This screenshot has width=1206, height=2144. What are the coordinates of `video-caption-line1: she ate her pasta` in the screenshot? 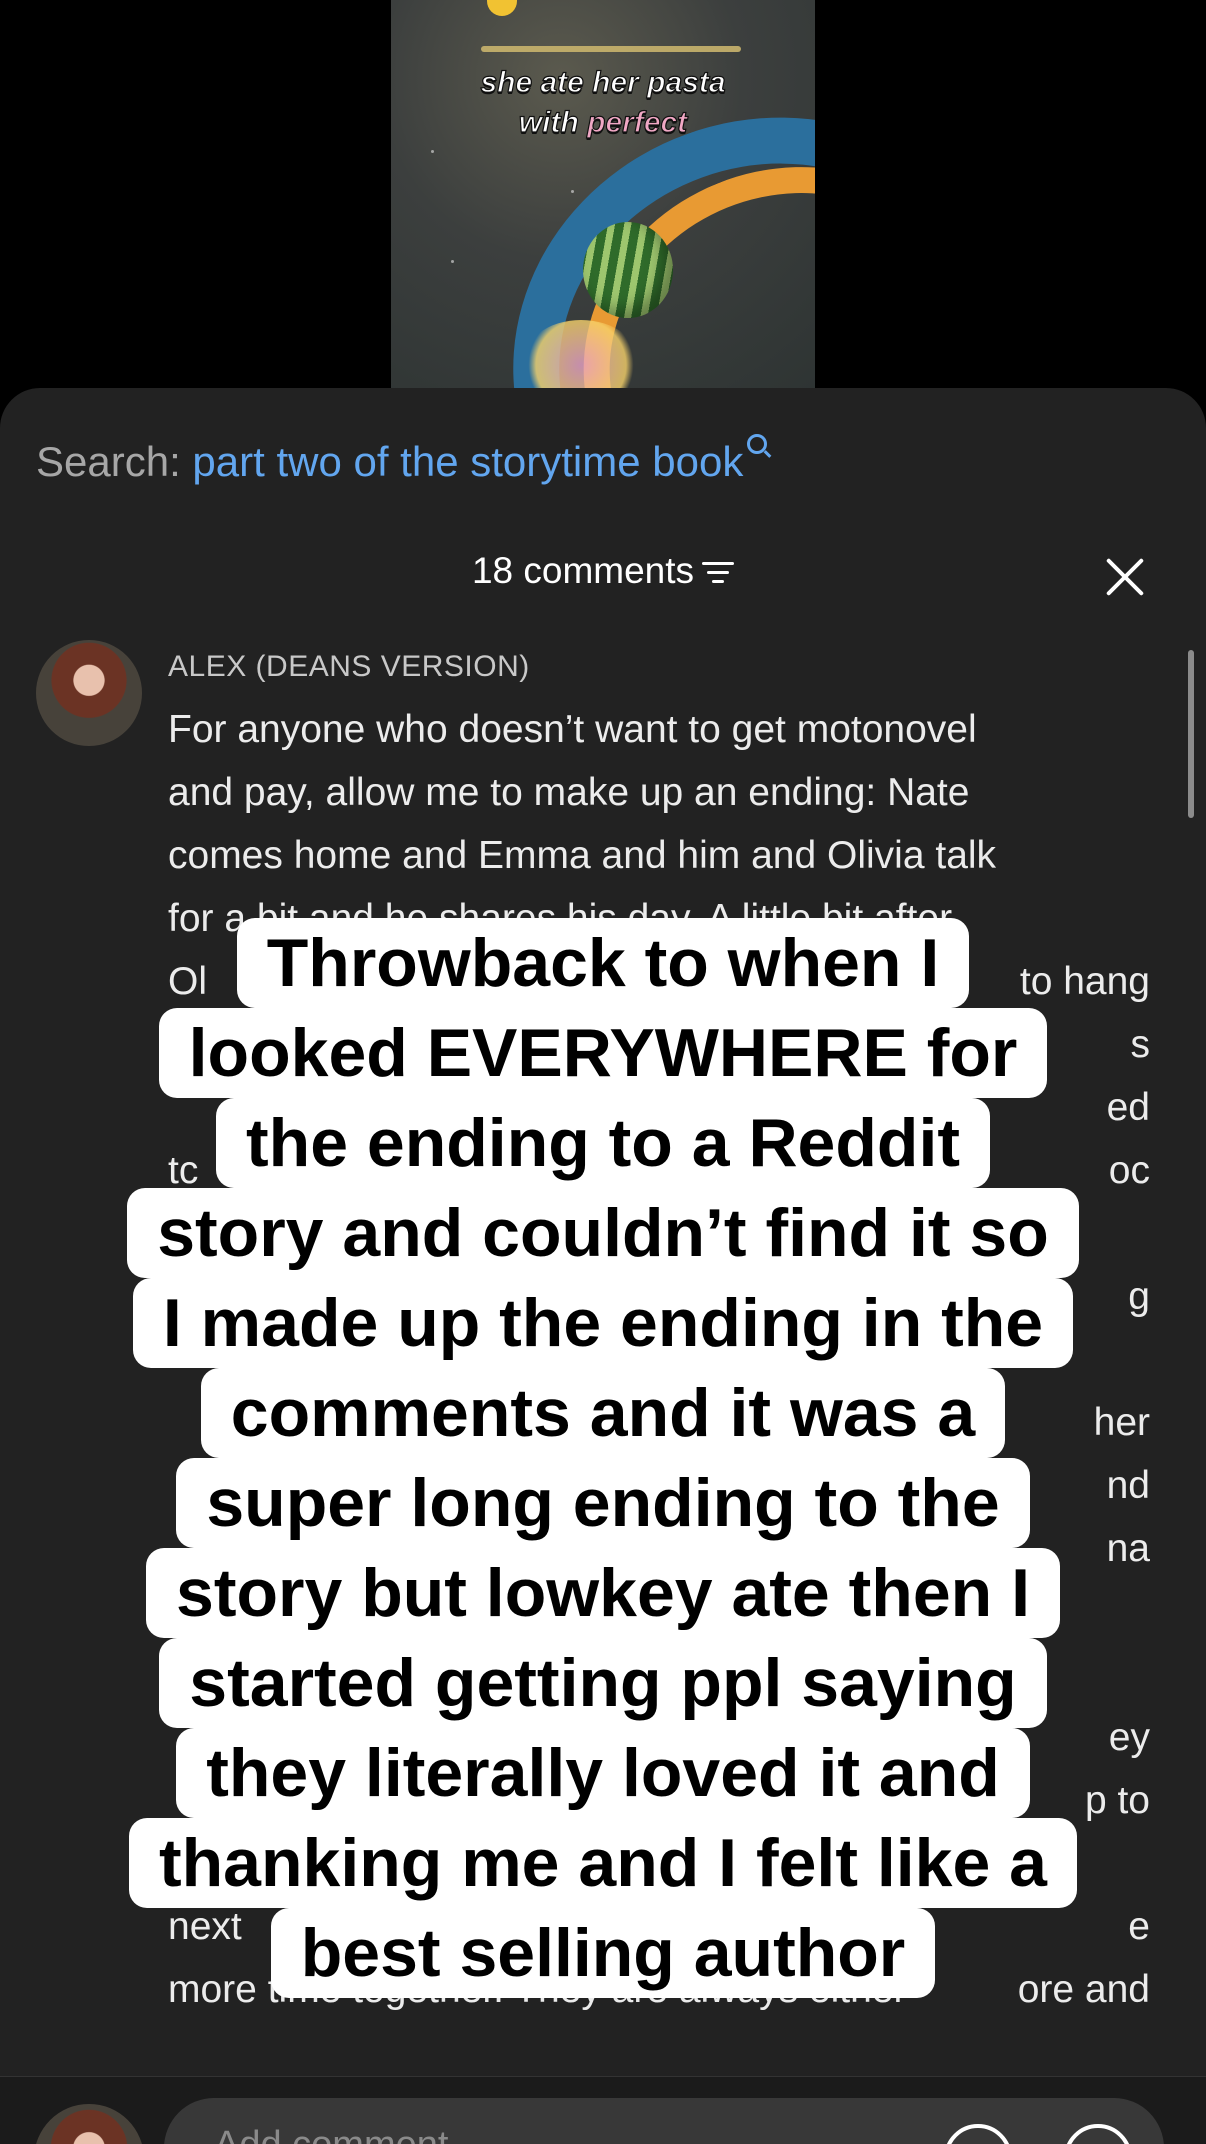 It's located at (603, 82).